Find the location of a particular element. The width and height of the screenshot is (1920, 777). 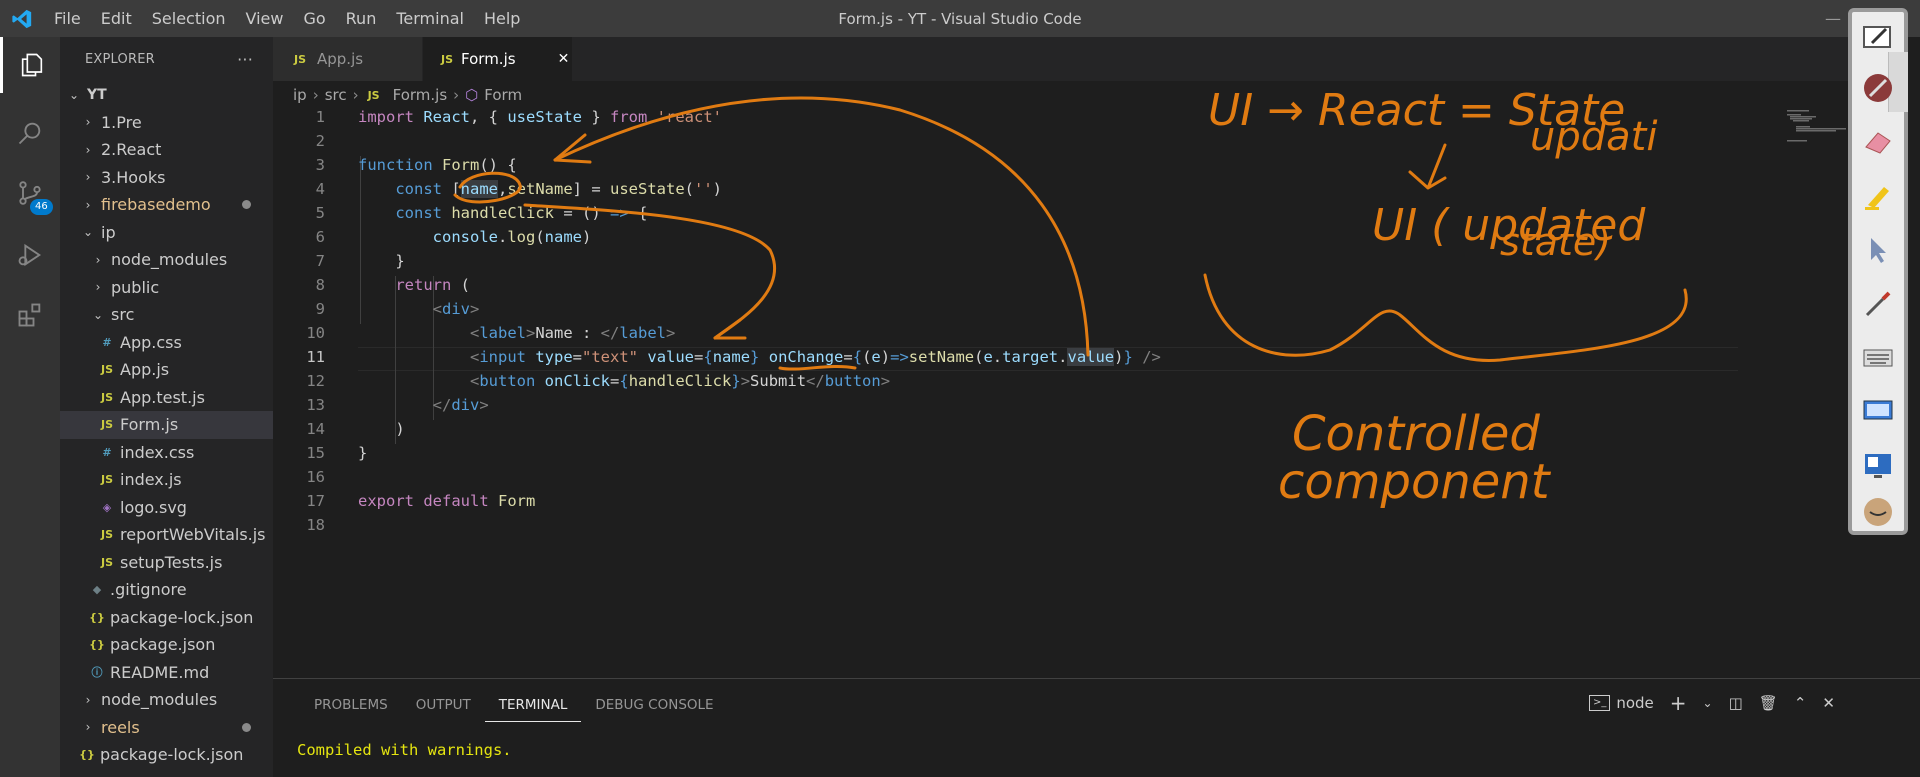

whiteboard-icon is located at coordinates (1878, 38).